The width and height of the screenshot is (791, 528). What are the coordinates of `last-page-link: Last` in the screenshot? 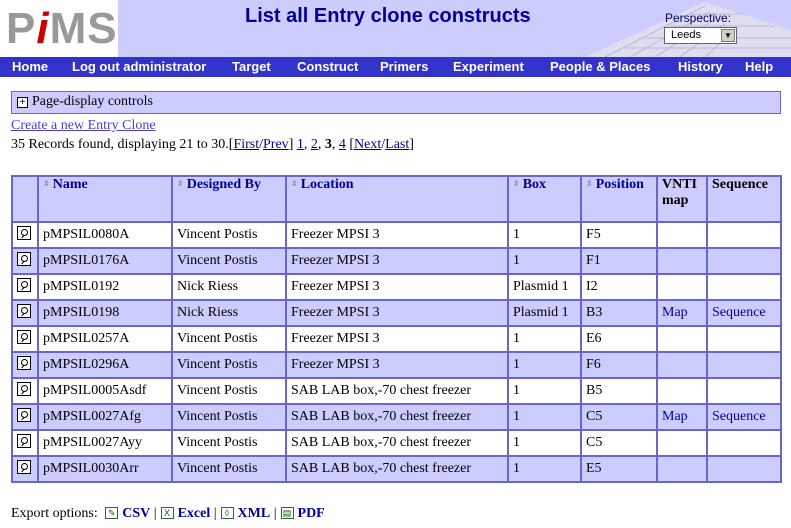 It's located at (397, 144).